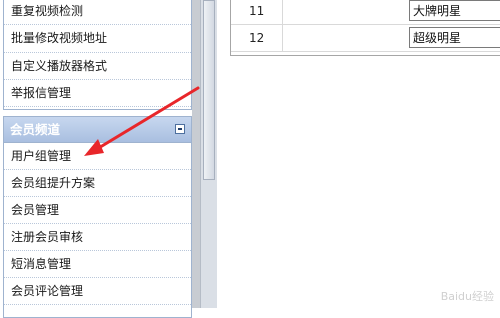  Describe the element at coordinates (97, 66) in the screenshot. I see `sidebar-item-custom-player-format: 自定义播放器格式` at that location.